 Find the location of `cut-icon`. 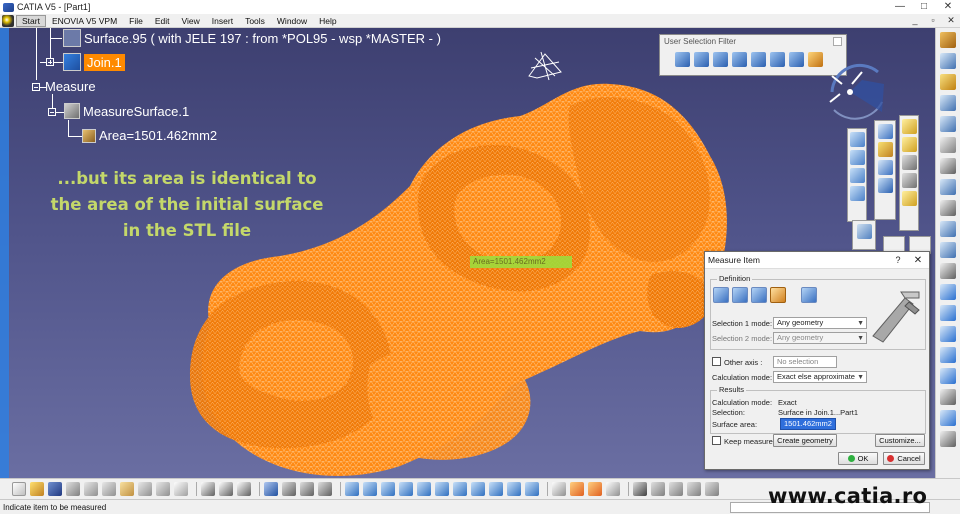

cut-icon is located at coordinates (91, 489).